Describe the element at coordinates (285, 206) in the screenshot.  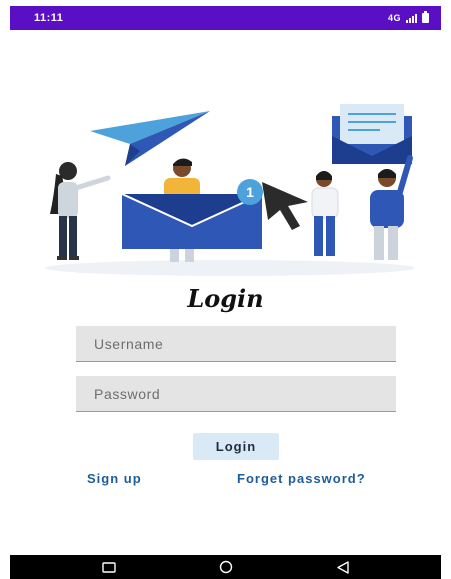
I see `cursor-icon` at that location.